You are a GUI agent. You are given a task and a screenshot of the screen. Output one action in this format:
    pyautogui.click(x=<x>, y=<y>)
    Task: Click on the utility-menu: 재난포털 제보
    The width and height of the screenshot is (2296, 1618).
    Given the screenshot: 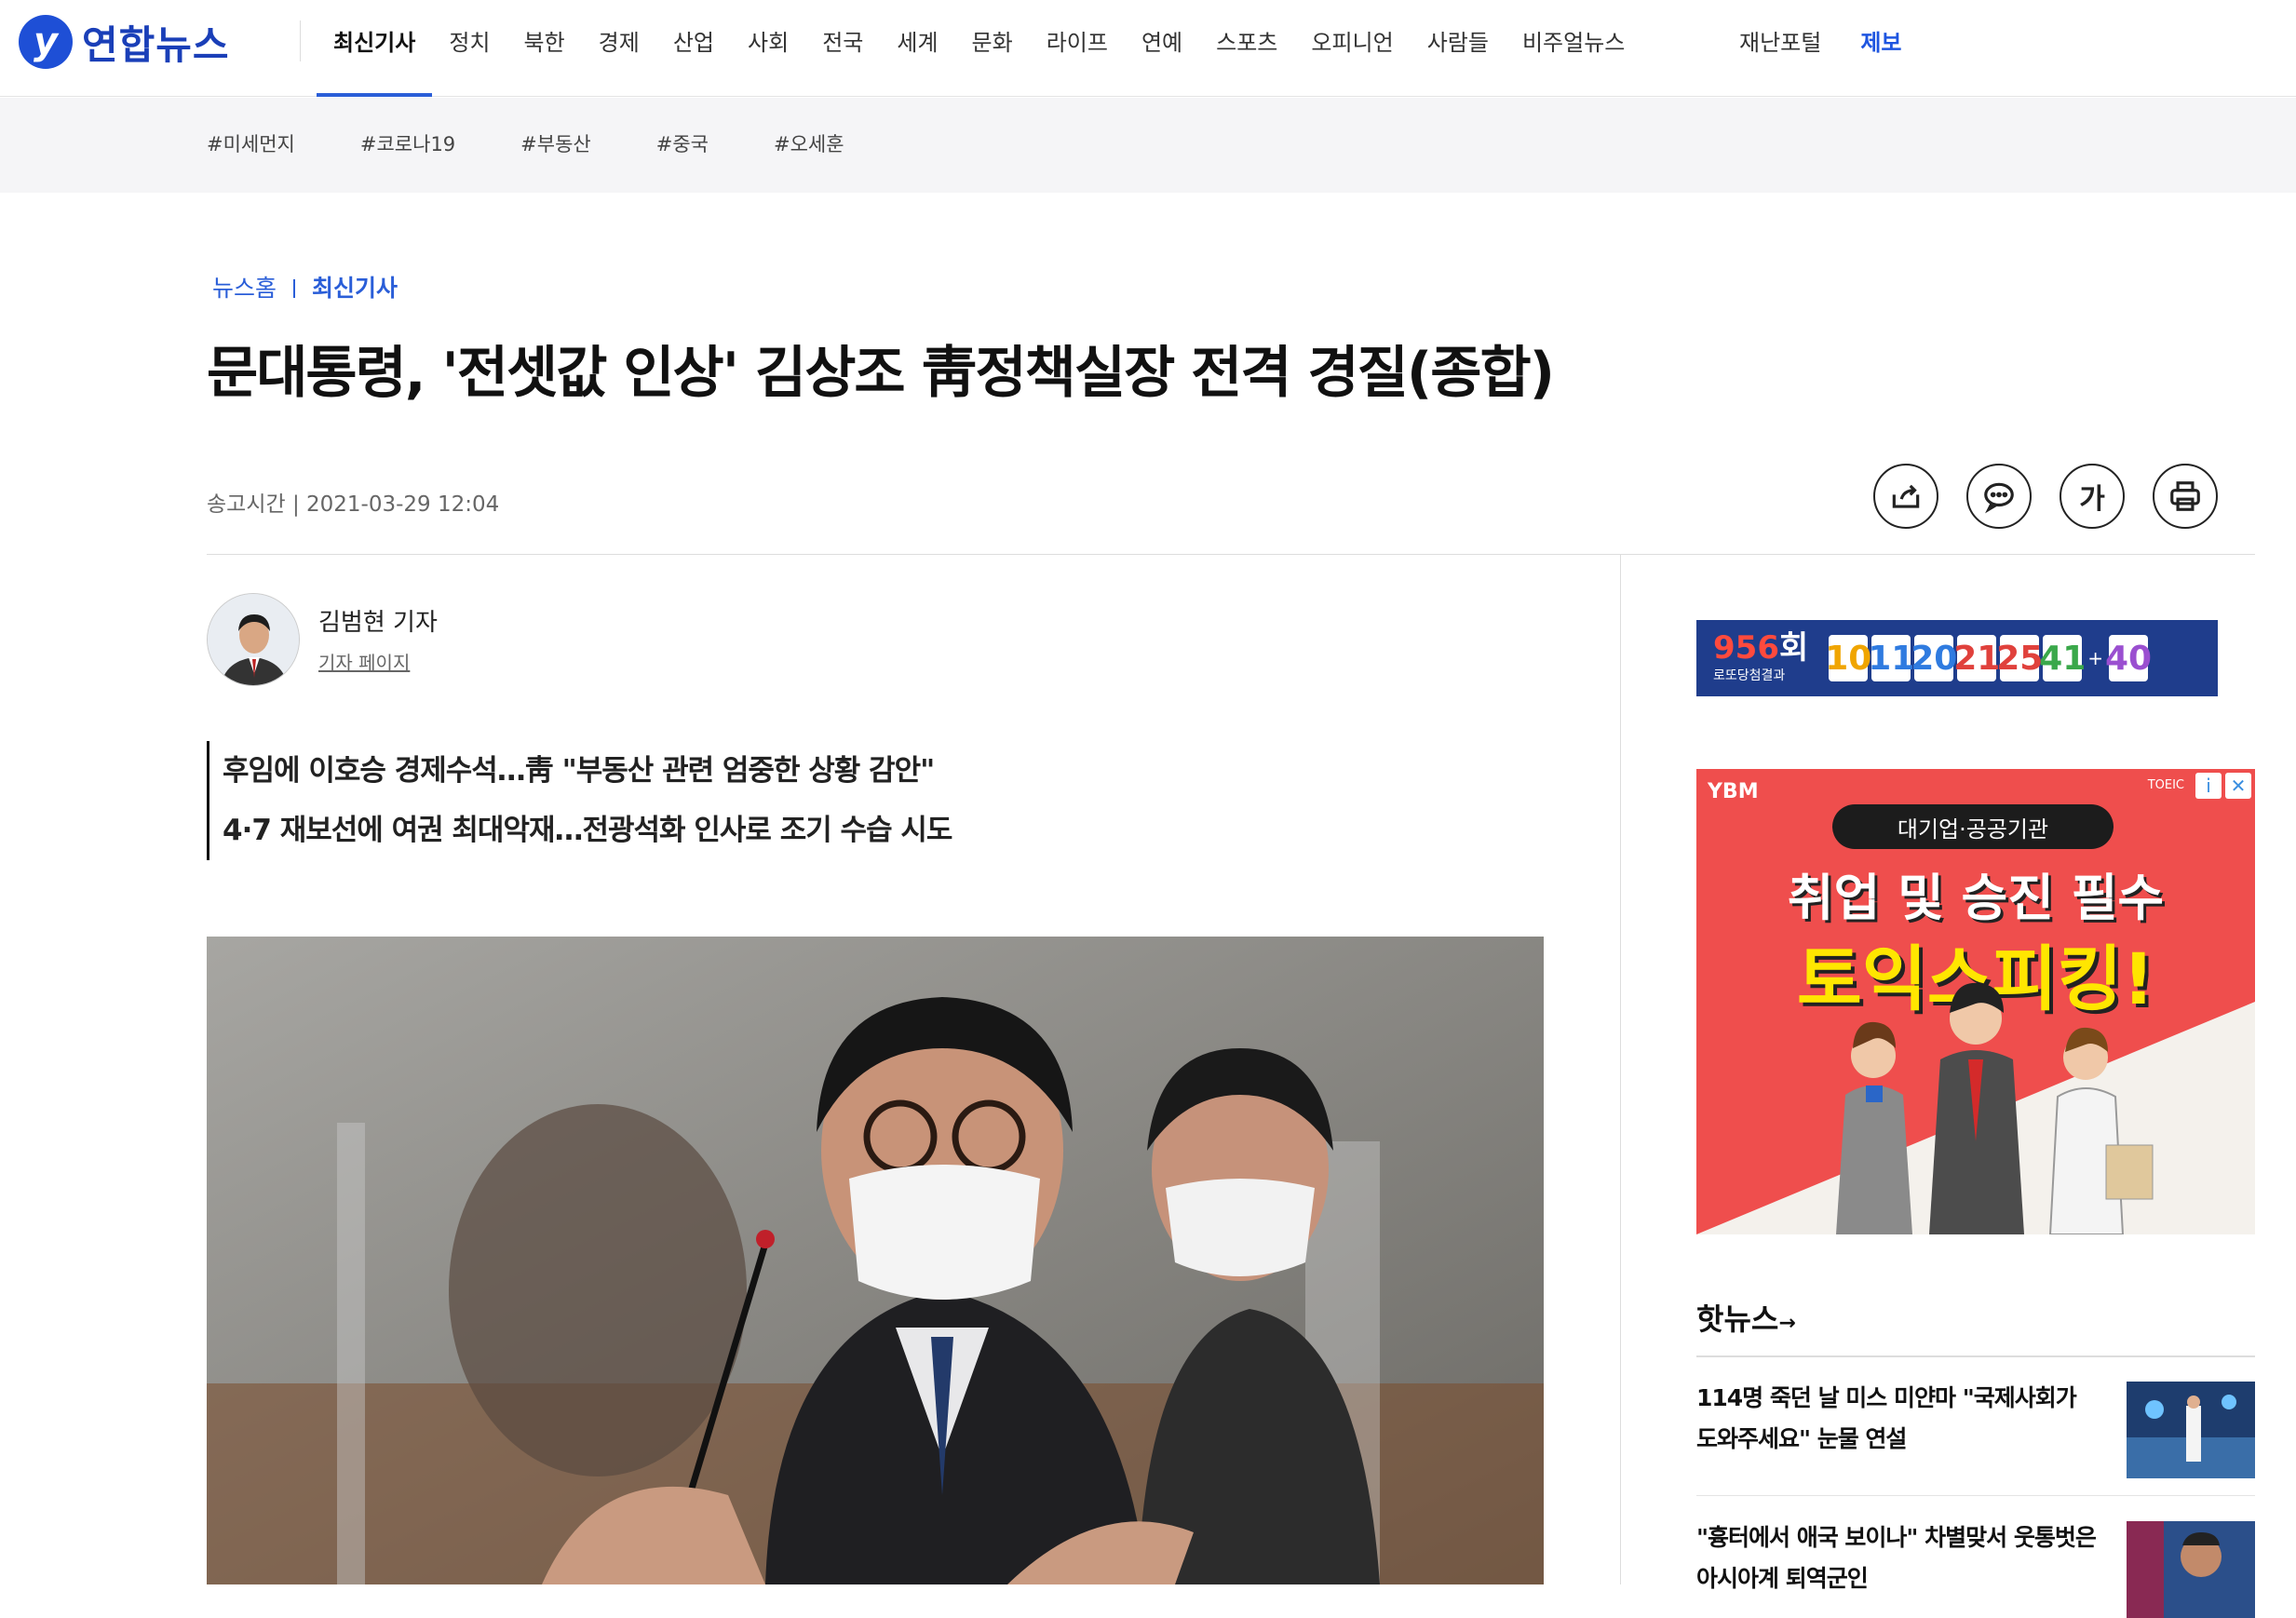 What is the action you would take?
    pyautogui.click(x=1820, y=40)
    